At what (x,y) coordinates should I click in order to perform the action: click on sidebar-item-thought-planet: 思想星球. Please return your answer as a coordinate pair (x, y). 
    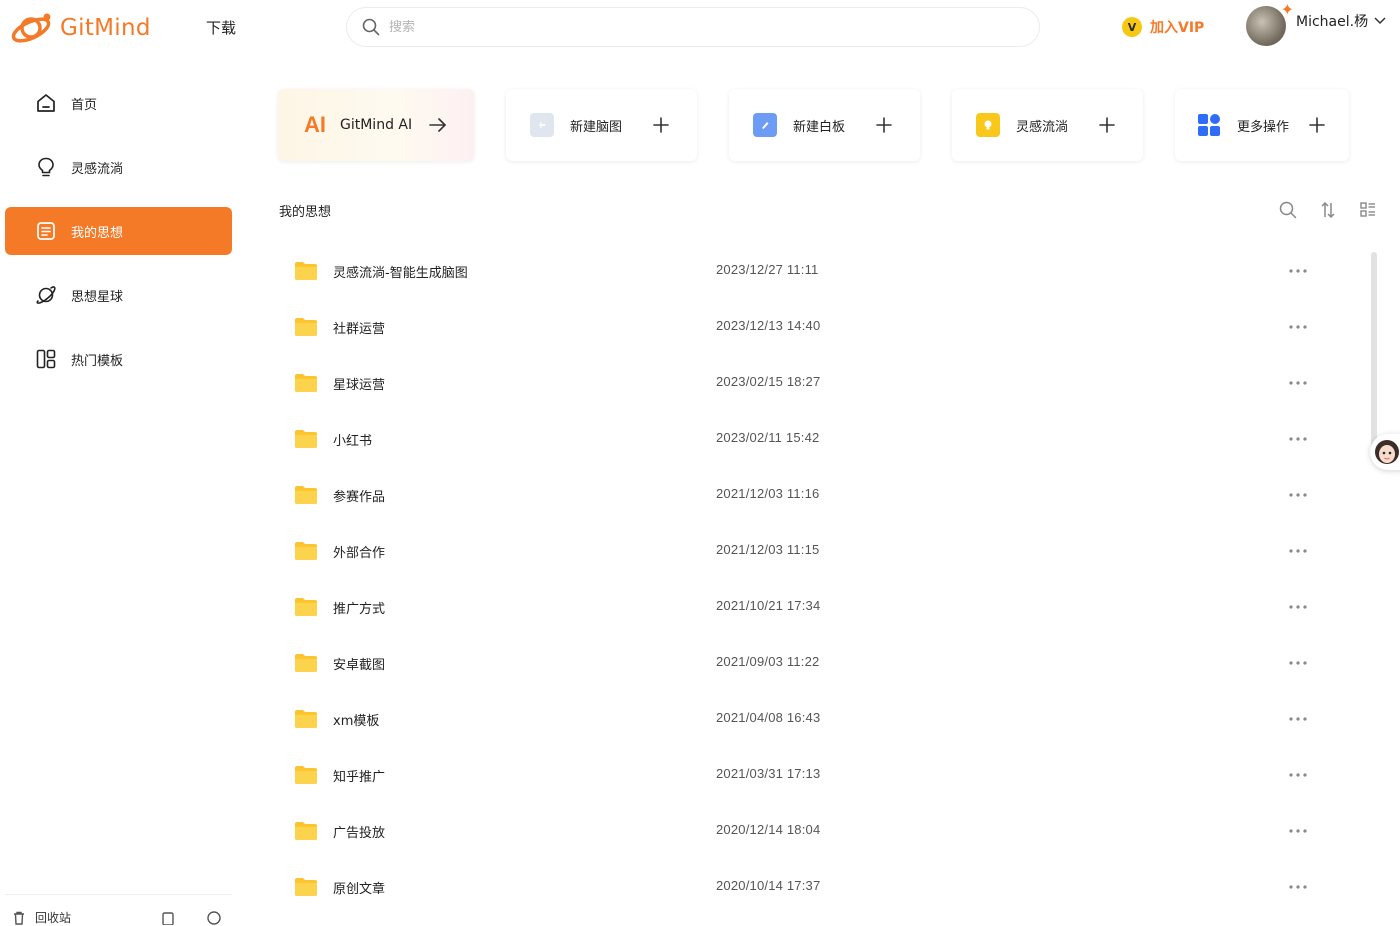
    Looking at the image, I should click on (118, 295).